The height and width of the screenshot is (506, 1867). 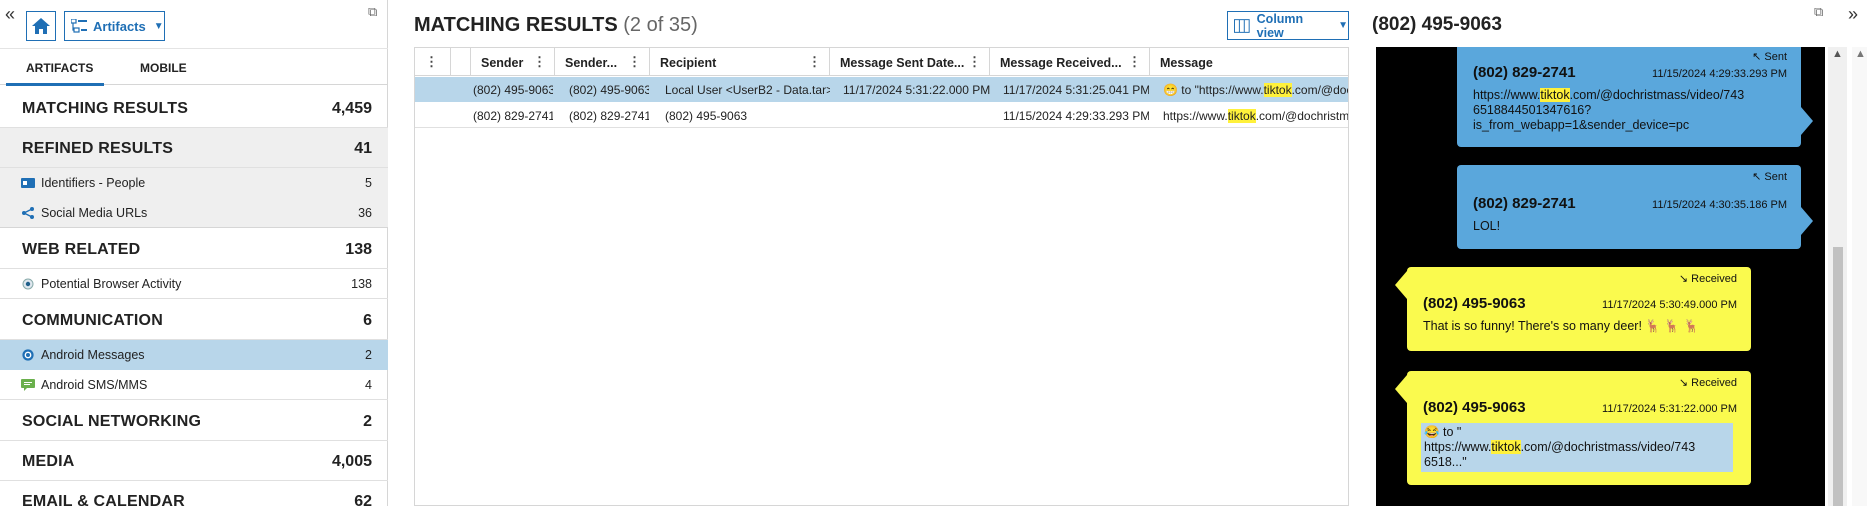 What do you see at coordinates (10, 14) in the screenshot?
I see `collapse-left-icon: «` at bounding box center [10, 14].